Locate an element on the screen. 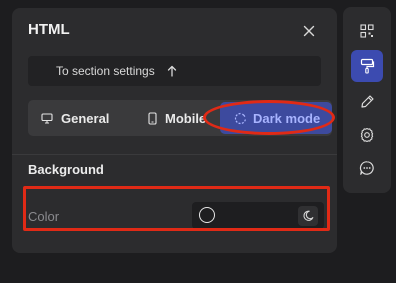 Image resolution: width=396 pixels, height=283 pixels. chat-bubble-icon is located at coordinates (366, 168).